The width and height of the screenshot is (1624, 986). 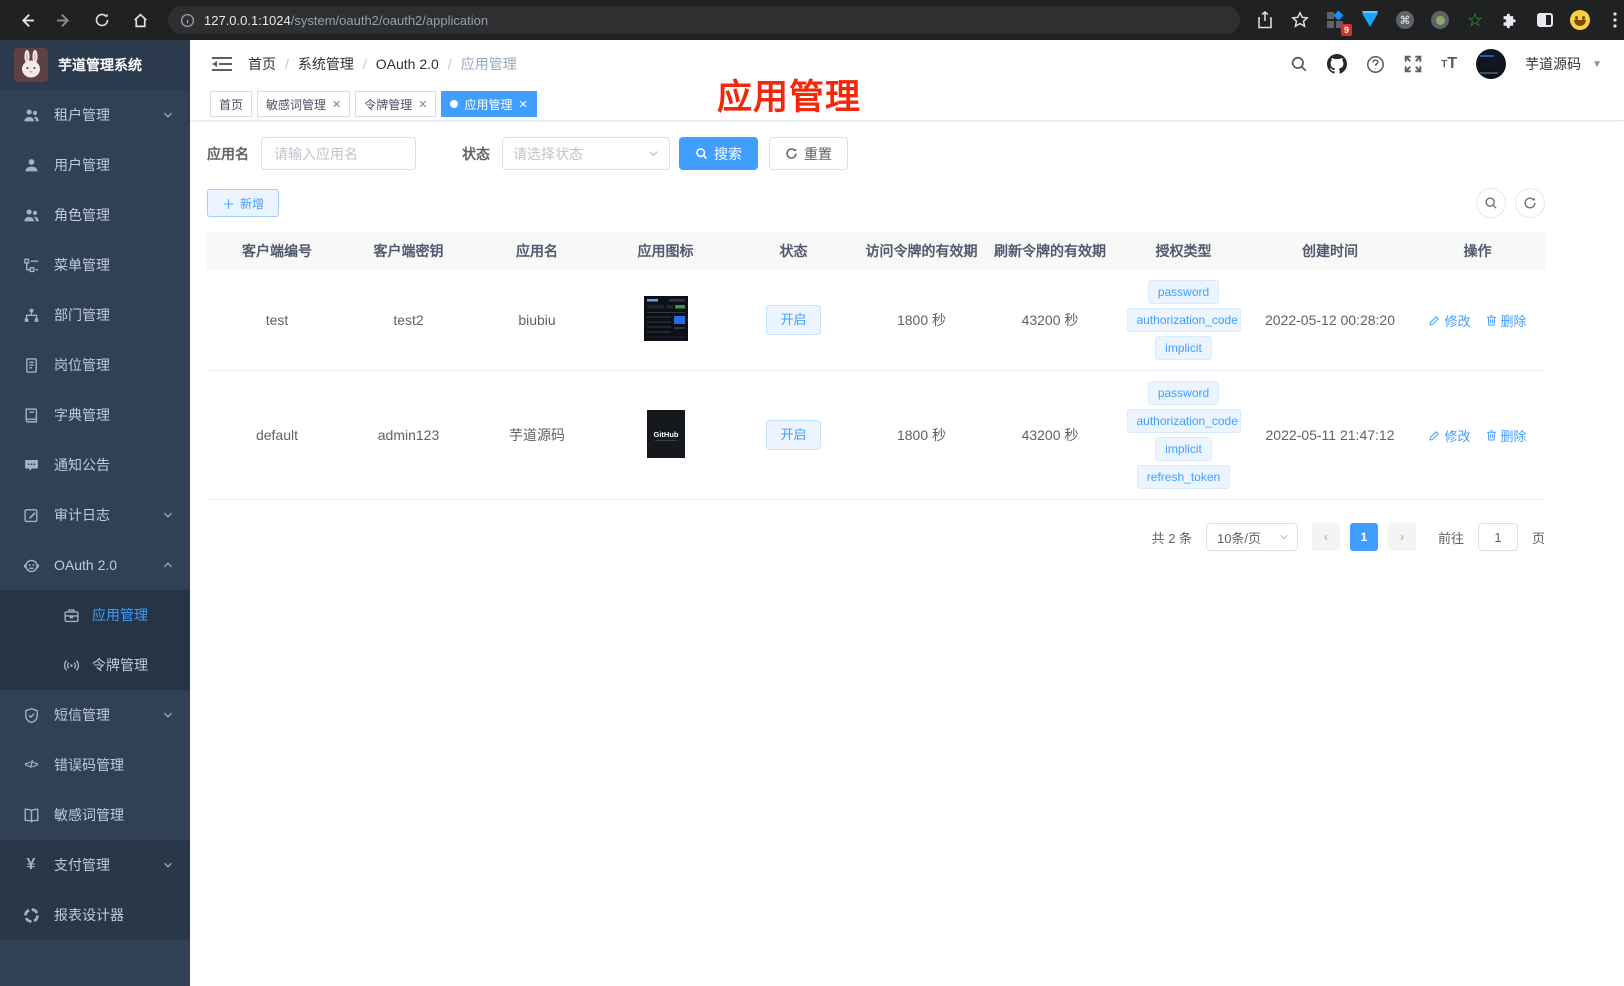 I want to click on extension-star-icon: ☆, so click(x=1475, y=20).